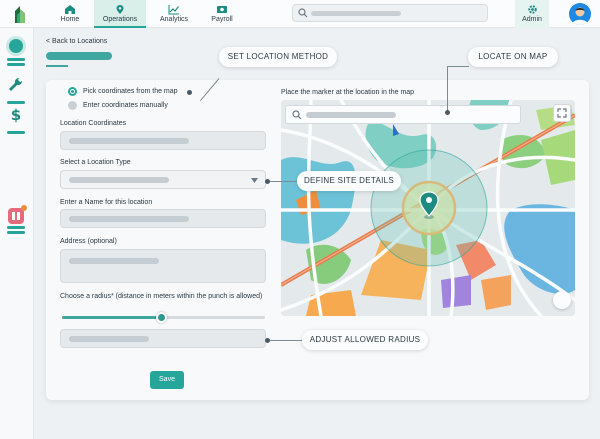  Describe the element at coordinates (106, 202) in the screenshot. I see `name-label: Enter a Name for this location` at that location.